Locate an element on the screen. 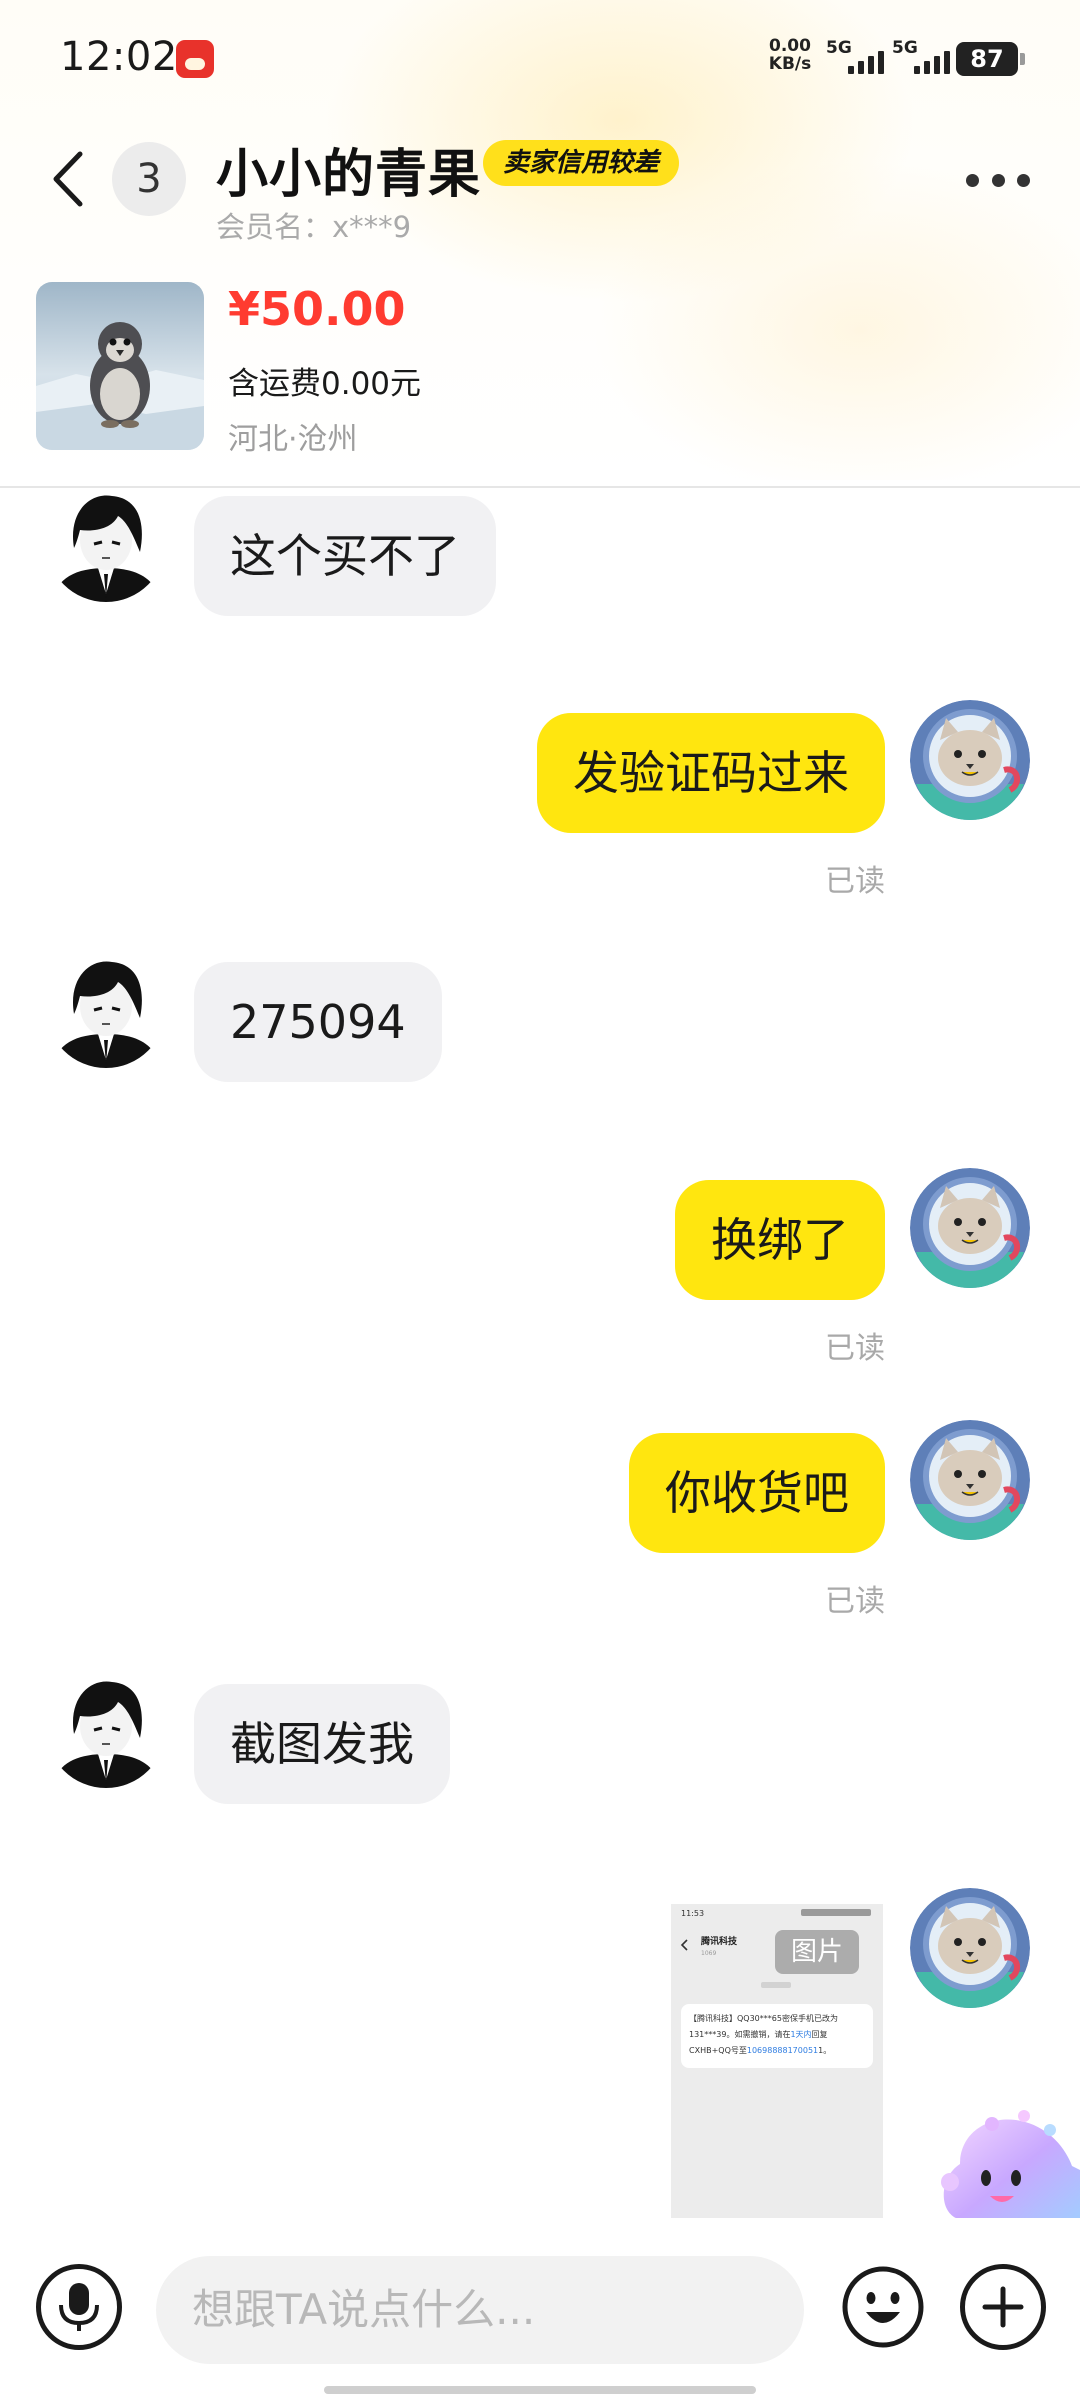 The image size is (1080, 2400). svg-text: 131***39。如需撤销，请在1天内回复 is located at coordinates (758, 2034).